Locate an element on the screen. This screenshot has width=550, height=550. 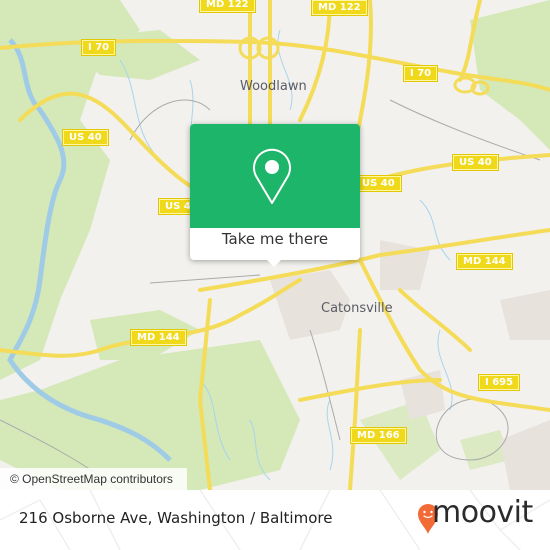
road-shield-us40-center: US 40 is located at coordinates (378, 183).